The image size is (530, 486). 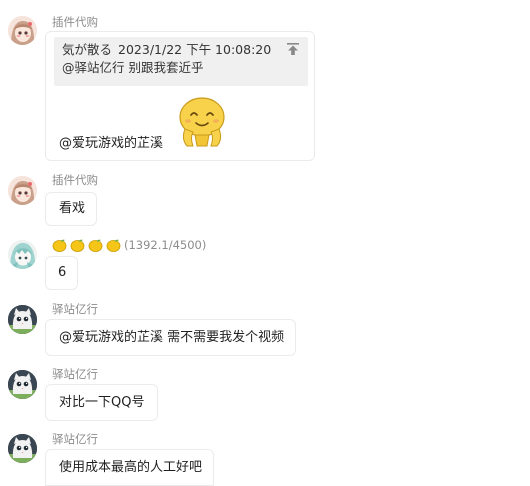 I want to click on mention-text: @爱玩游戏的芷溪, so click(x=111, y=144).